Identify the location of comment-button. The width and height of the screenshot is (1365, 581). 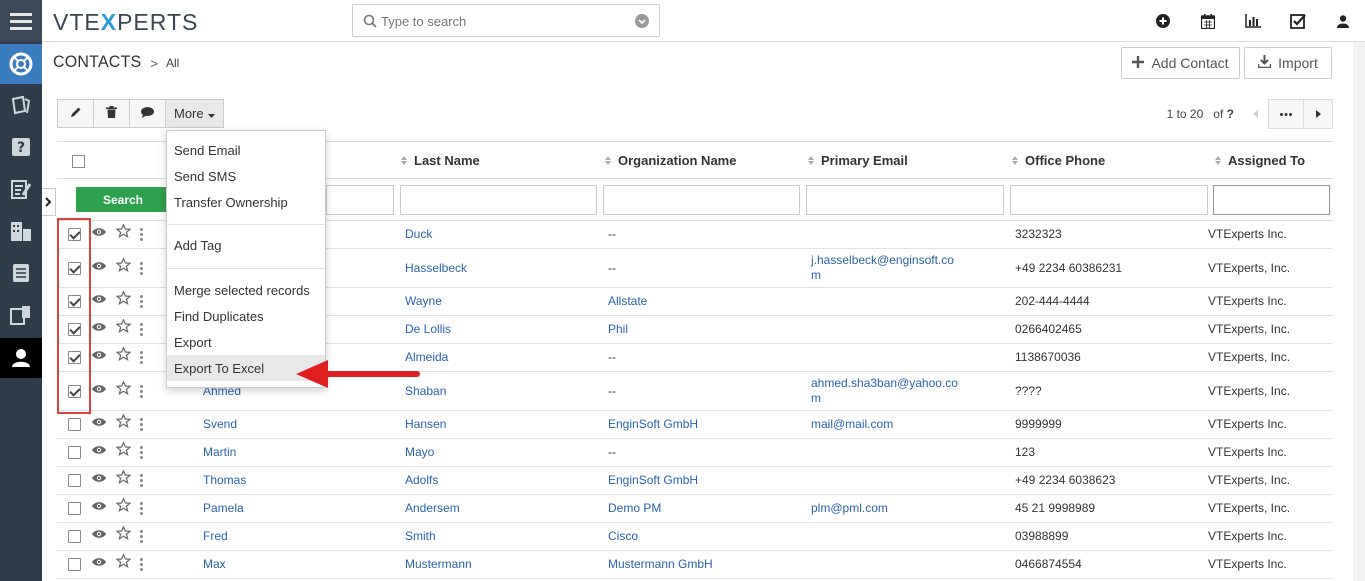
(147, 113).